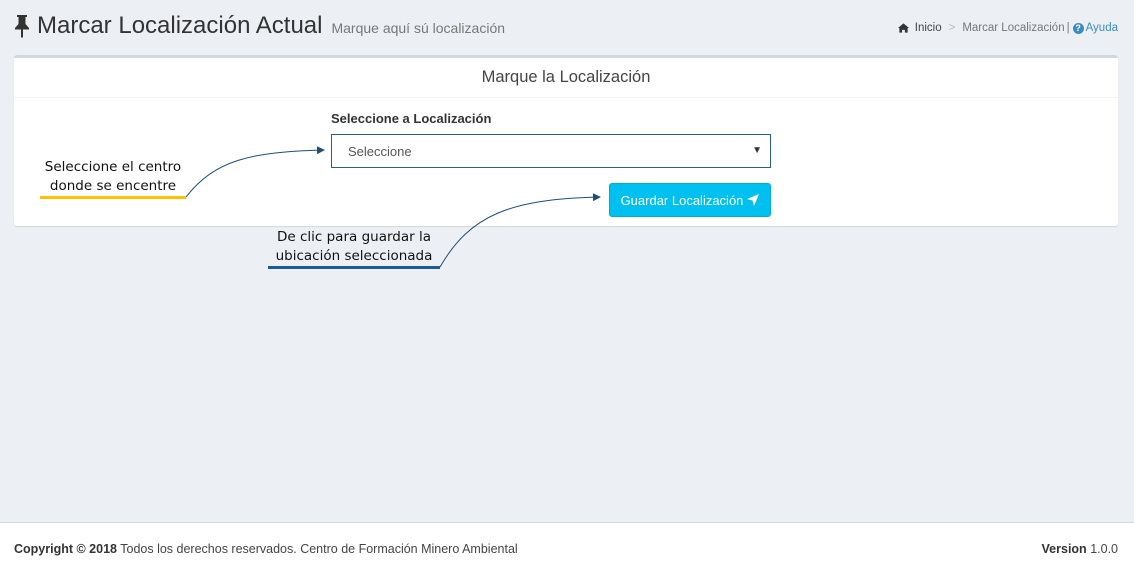 This screenshot has width=1134, height=574. What do you see at coordinates (113, 176) in the screenshot?
I see `annotation-select-hint: Seleccione el centro donde se encentre` at bounding box center [113, 176].